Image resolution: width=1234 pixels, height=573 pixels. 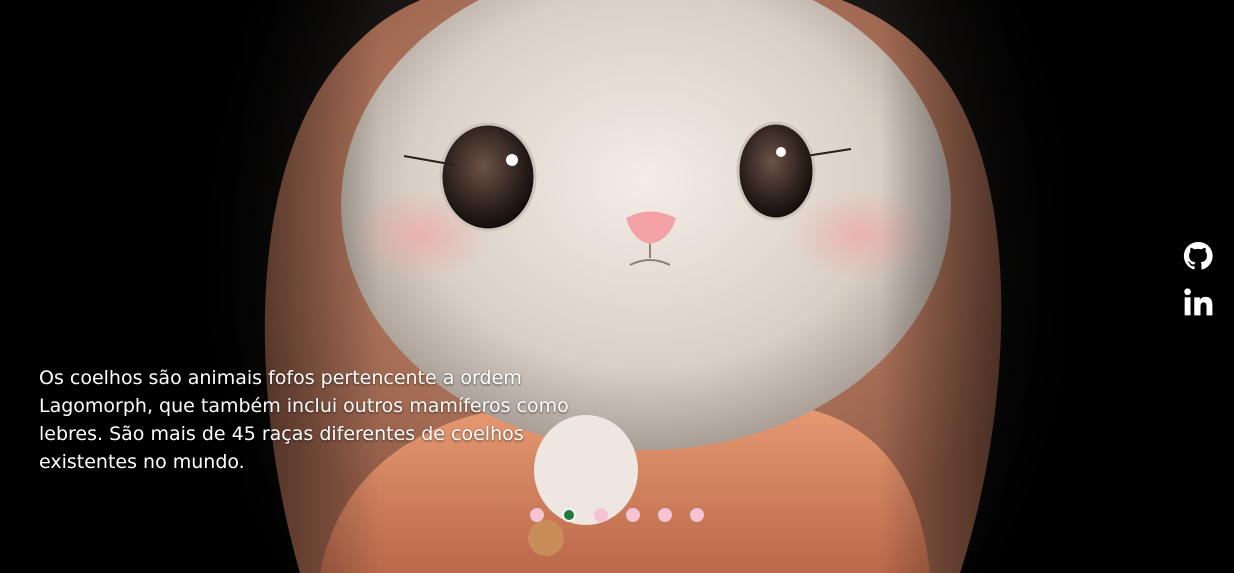 What do you see at coordinates (617, 515) in the screenshot?
I see `carousel-indicators` at bounding box center [617, 515].